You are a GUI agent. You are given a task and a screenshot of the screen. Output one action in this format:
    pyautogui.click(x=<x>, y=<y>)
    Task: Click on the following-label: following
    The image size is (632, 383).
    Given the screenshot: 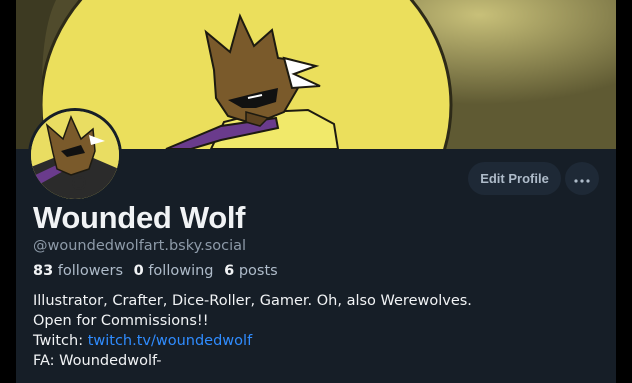 What is the action you would take?
    pyautogui.click(x=181, y=271)
    